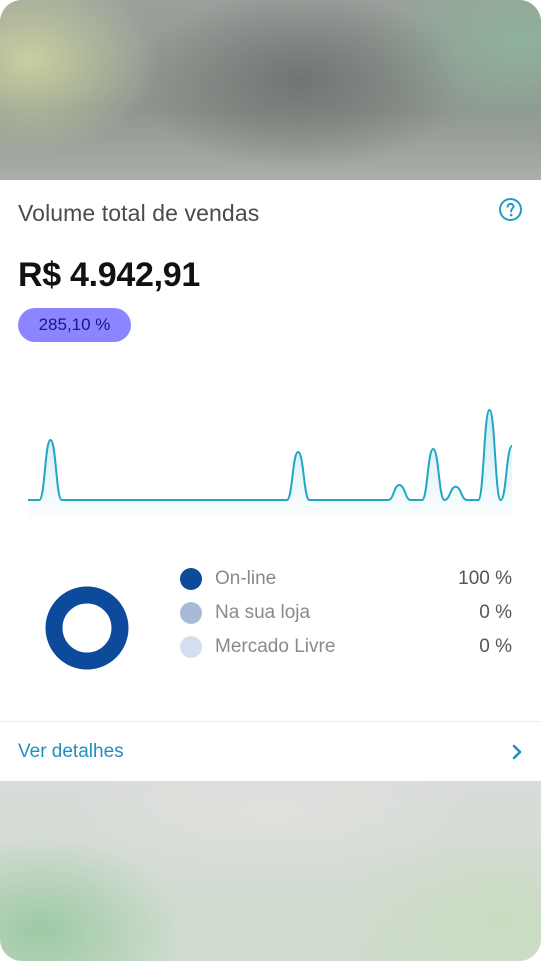  I want to click on legend-dot-store, so click(191, 613).